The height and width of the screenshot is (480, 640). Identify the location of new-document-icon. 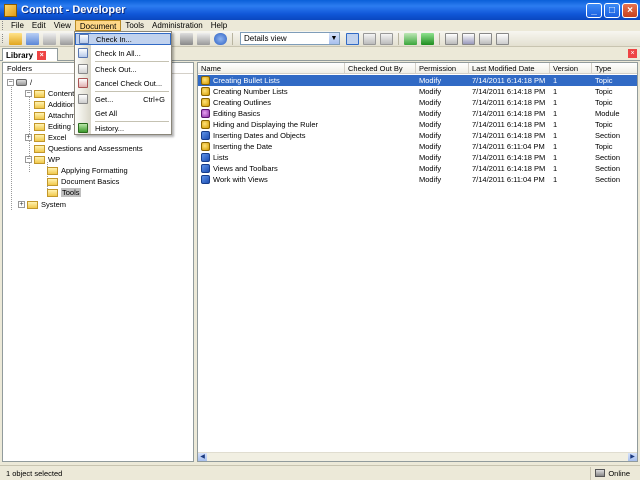
(451, 38).